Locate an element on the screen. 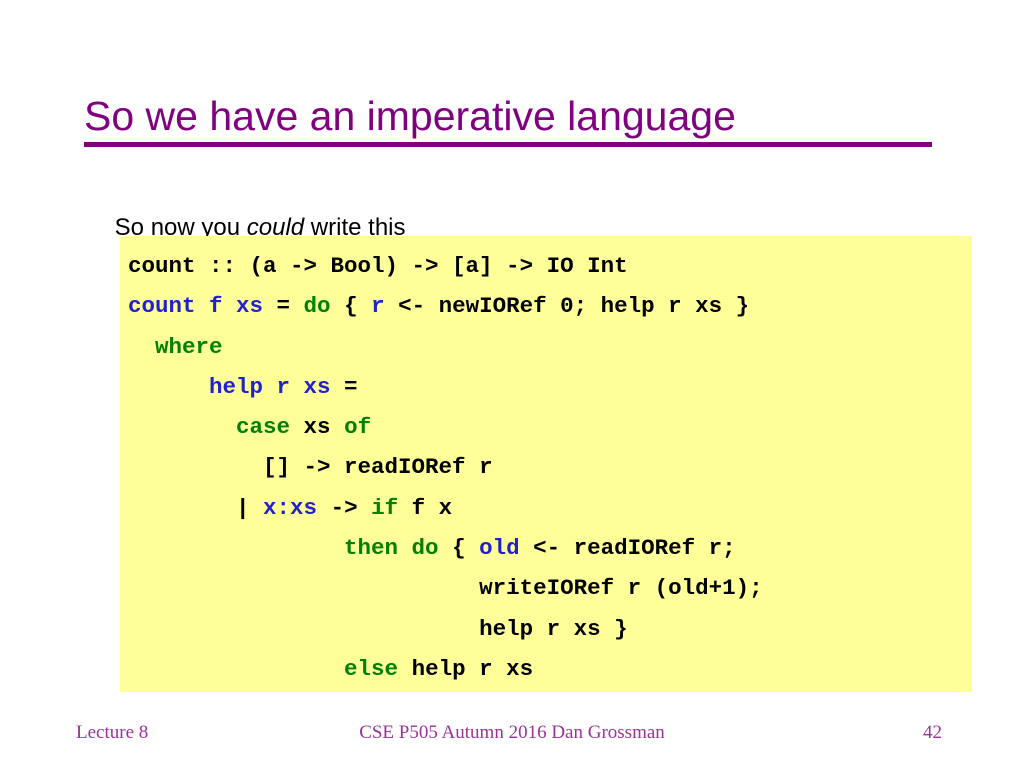  code-line: then do { old <- readIORef r; is located at coordinates (445, 548).